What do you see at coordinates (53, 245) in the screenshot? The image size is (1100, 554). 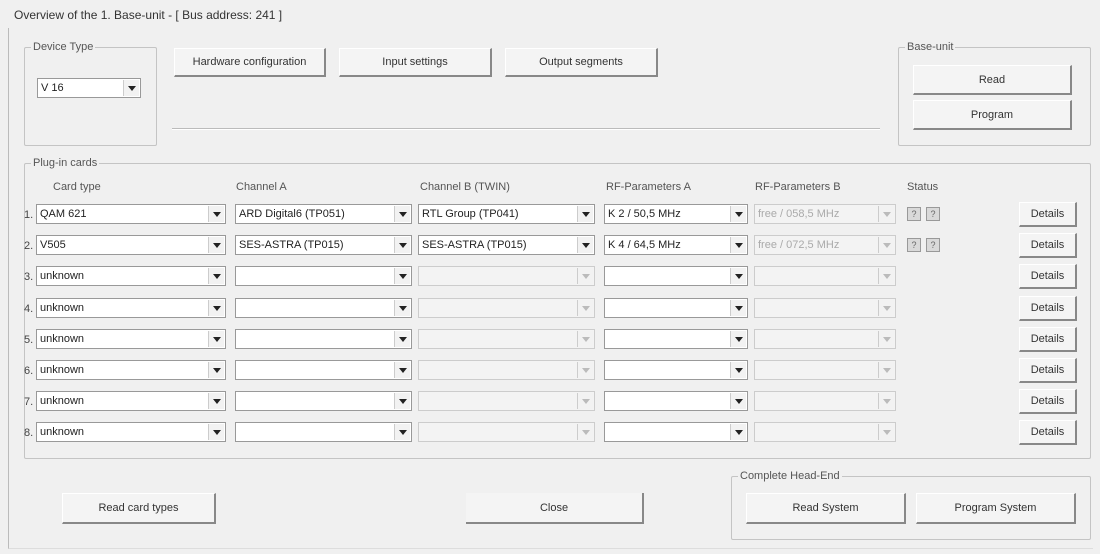 I see `card-type-select-value: V505` at bounding box center [53, 245].